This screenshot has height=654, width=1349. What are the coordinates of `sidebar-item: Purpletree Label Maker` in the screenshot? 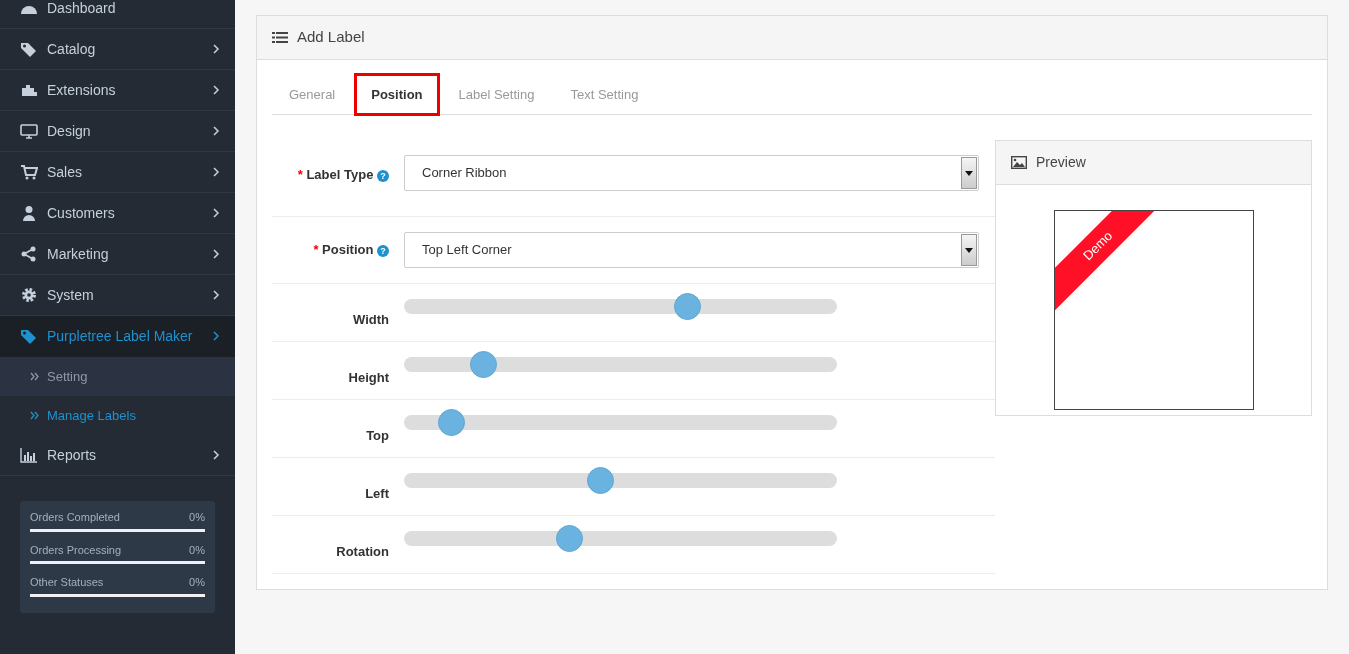 It's located at (117, 336).